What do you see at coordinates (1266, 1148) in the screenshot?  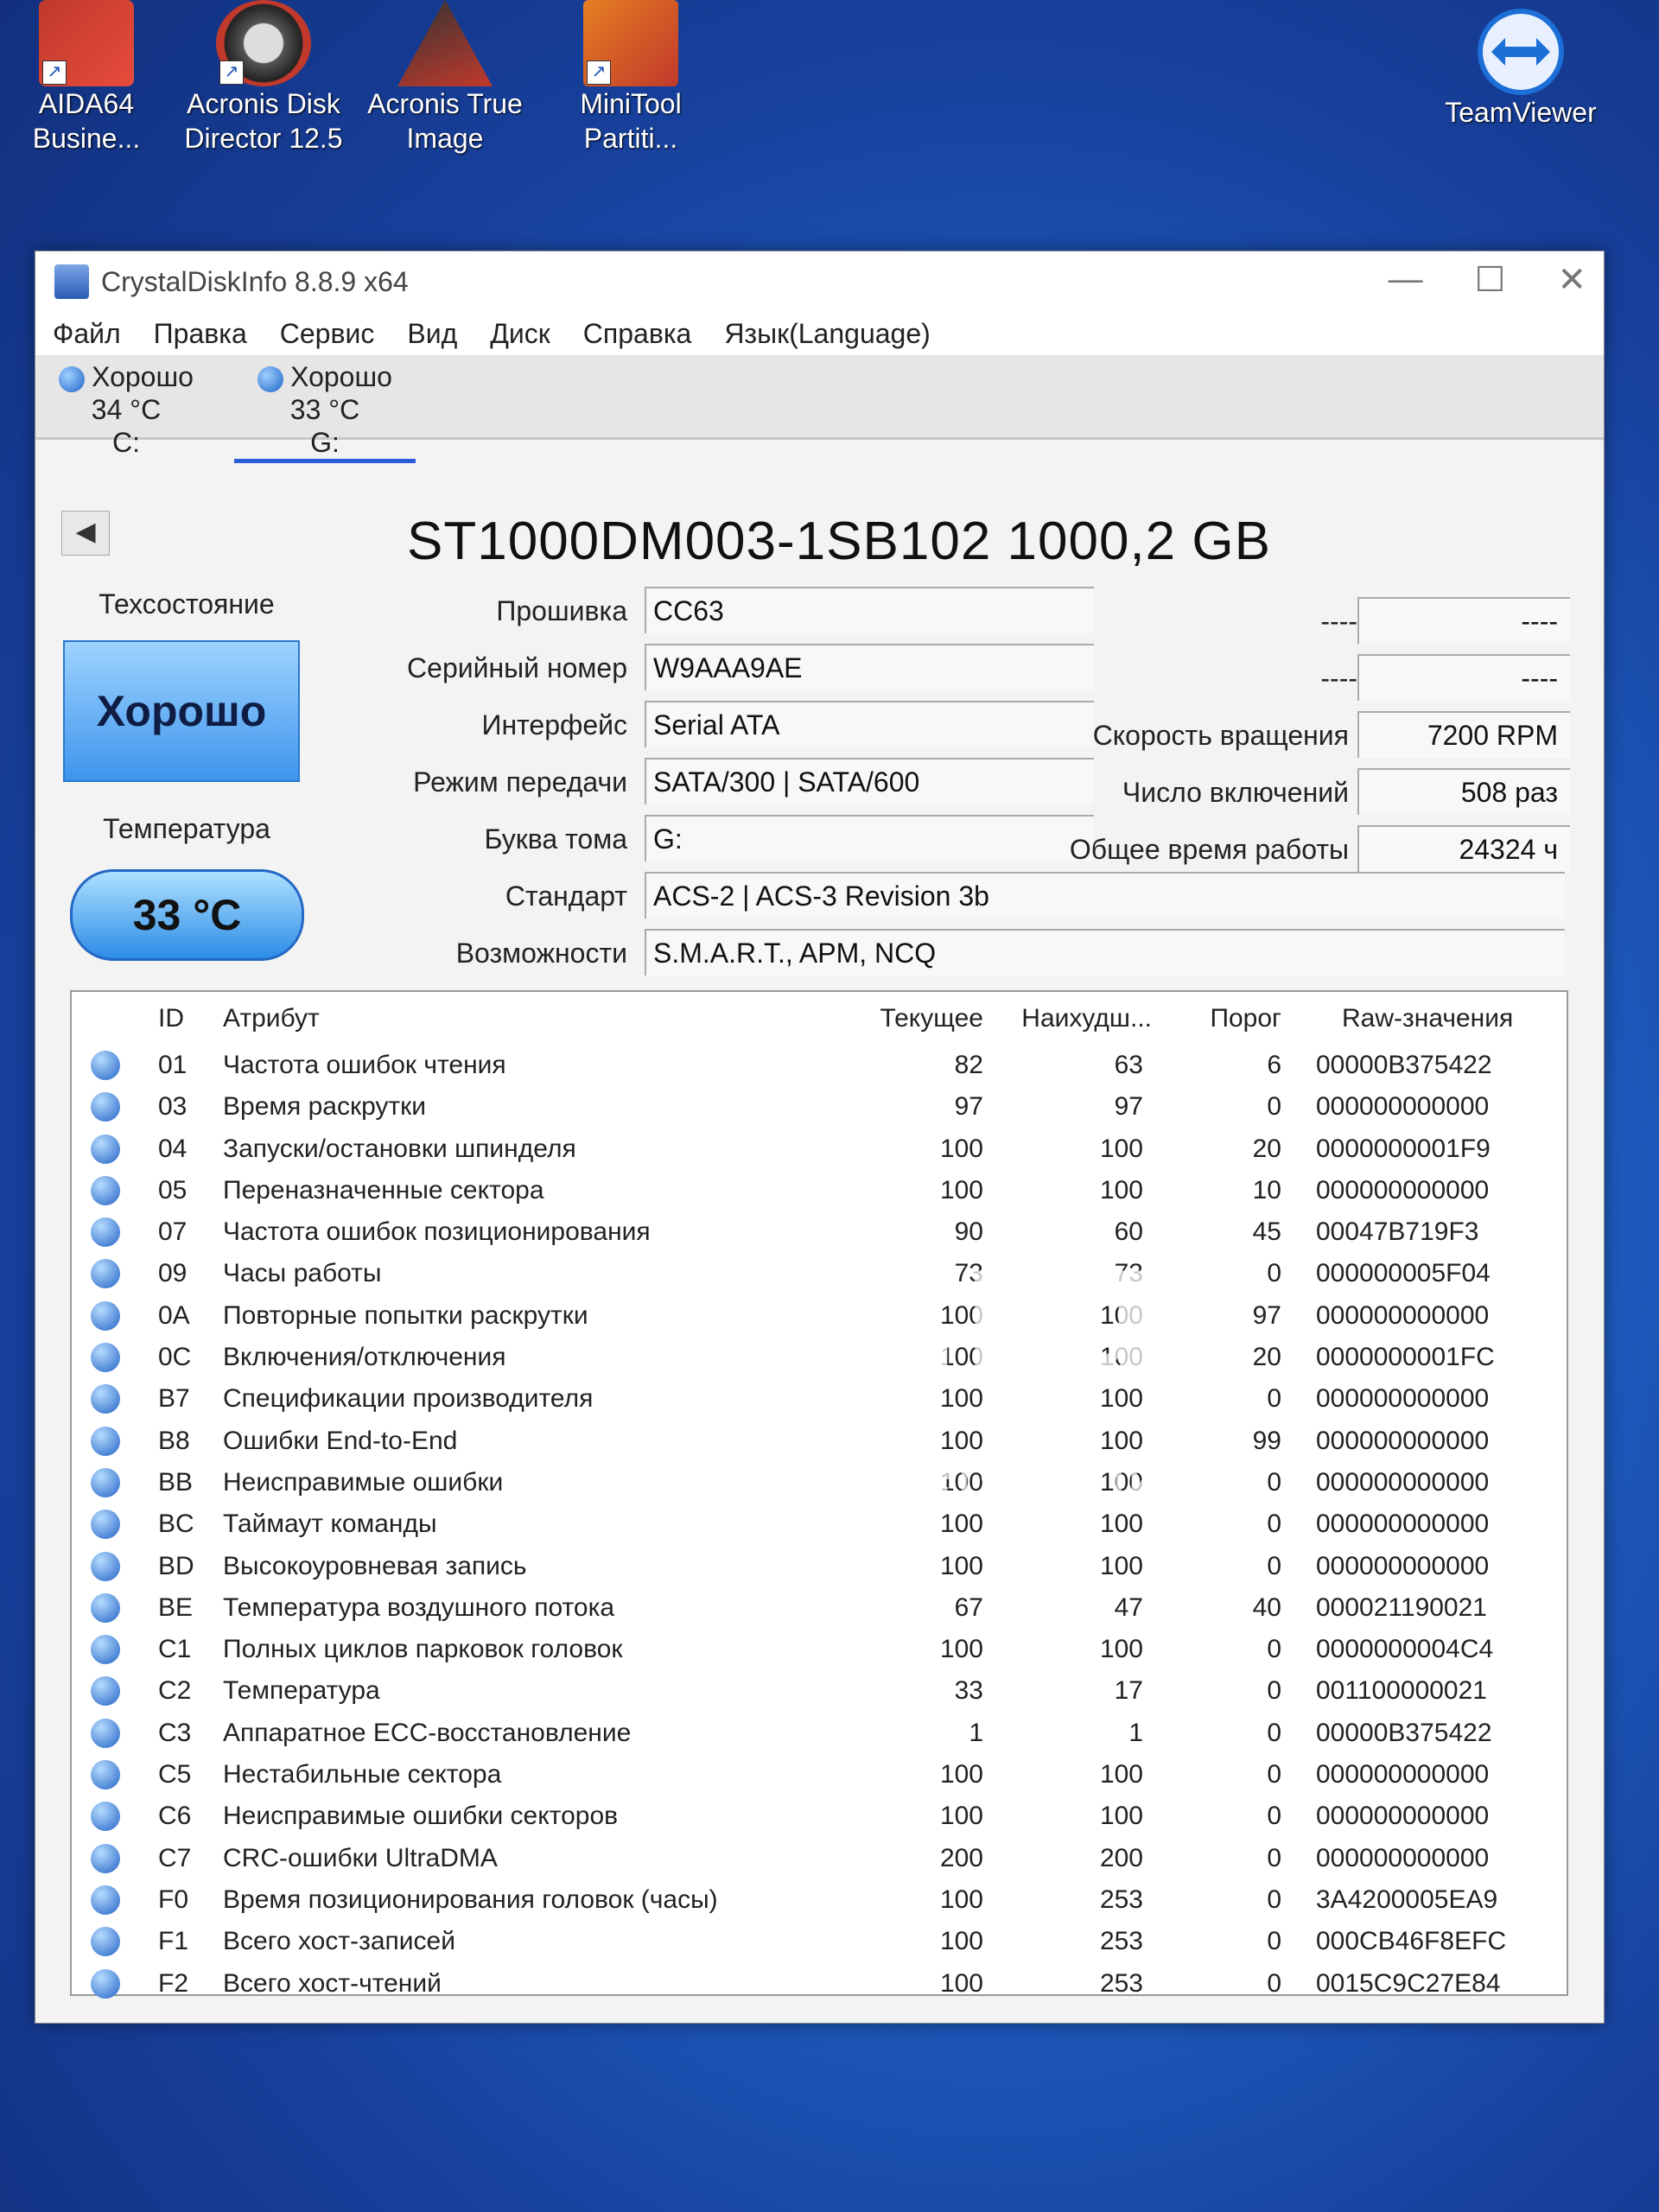 I see `attr-threshold: 20` at bounding box center [1266, 1148].